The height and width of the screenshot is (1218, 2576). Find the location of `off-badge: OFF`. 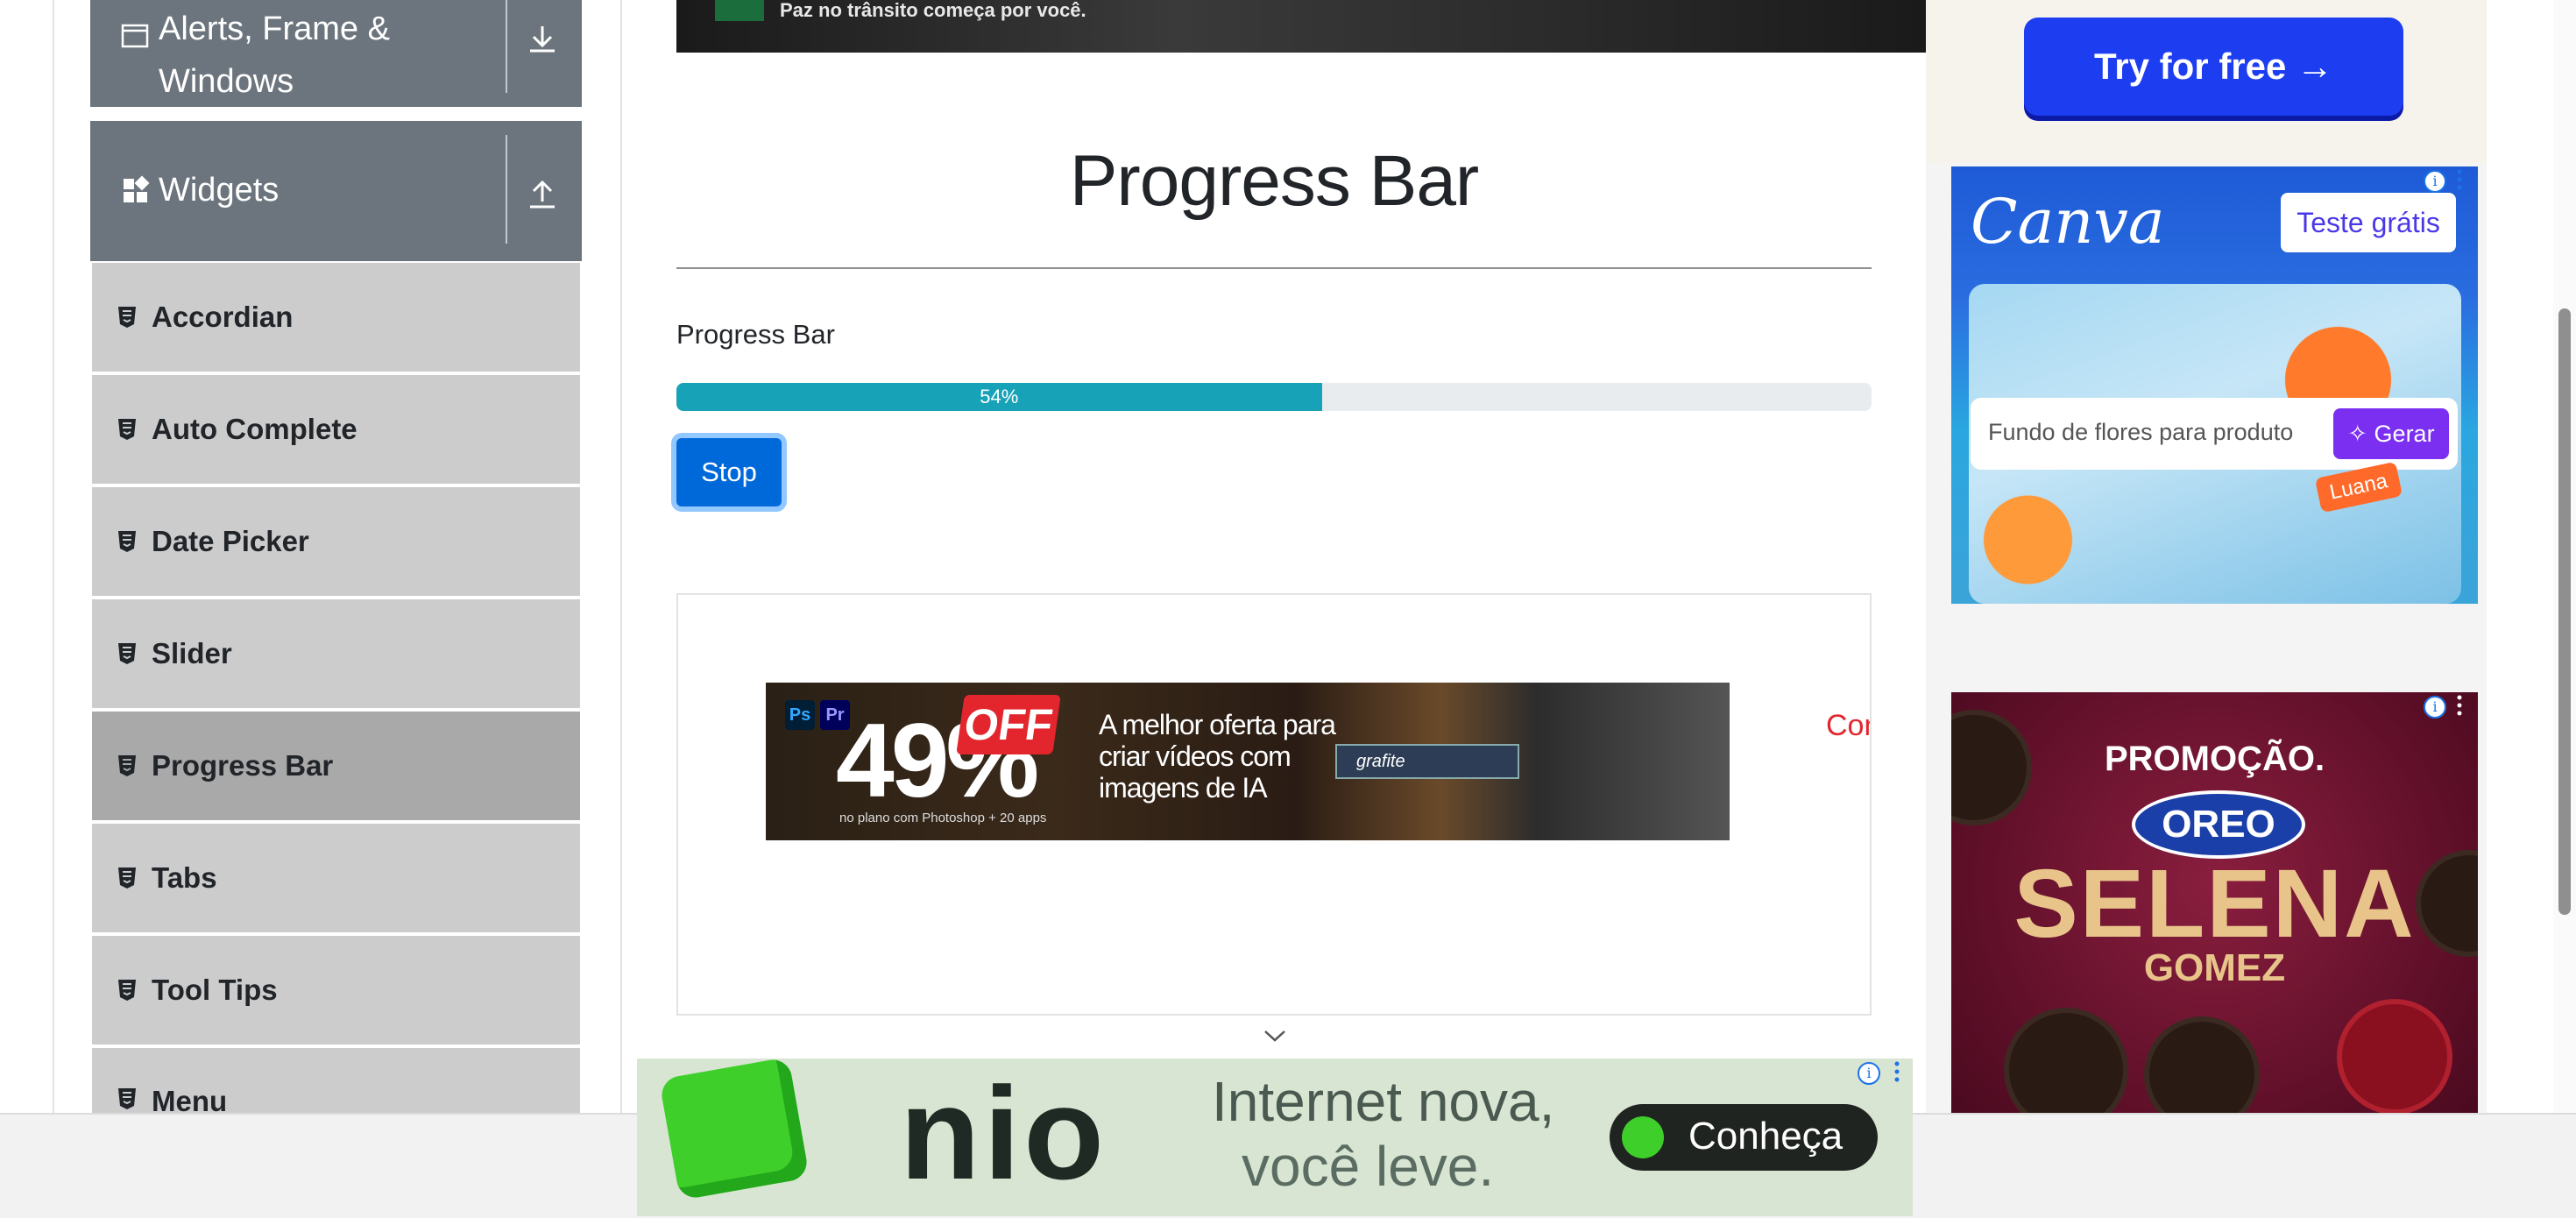

off-badge: OFF is located at coordinates (1008, 724).